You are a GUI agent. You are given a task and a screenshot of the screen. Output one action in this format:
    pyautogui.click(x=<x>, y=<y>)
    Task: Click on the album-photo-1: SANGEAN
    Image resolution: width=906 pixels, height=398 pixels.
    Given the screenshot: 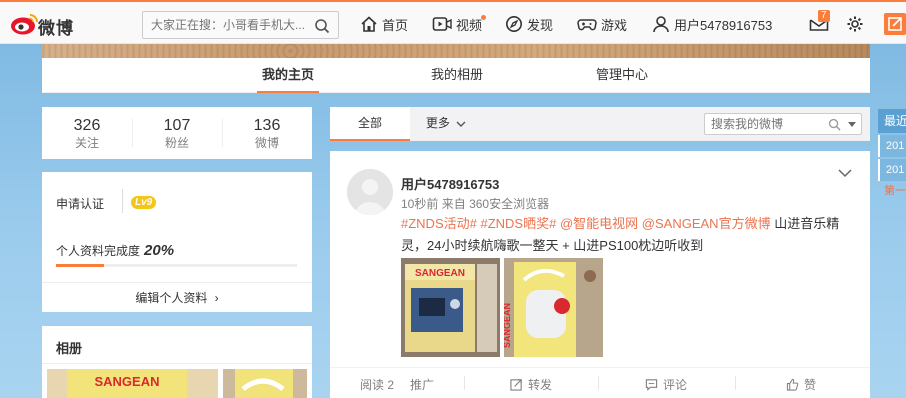 What is the action you would take?
    pyautogui.click(x=132, y=383)
    